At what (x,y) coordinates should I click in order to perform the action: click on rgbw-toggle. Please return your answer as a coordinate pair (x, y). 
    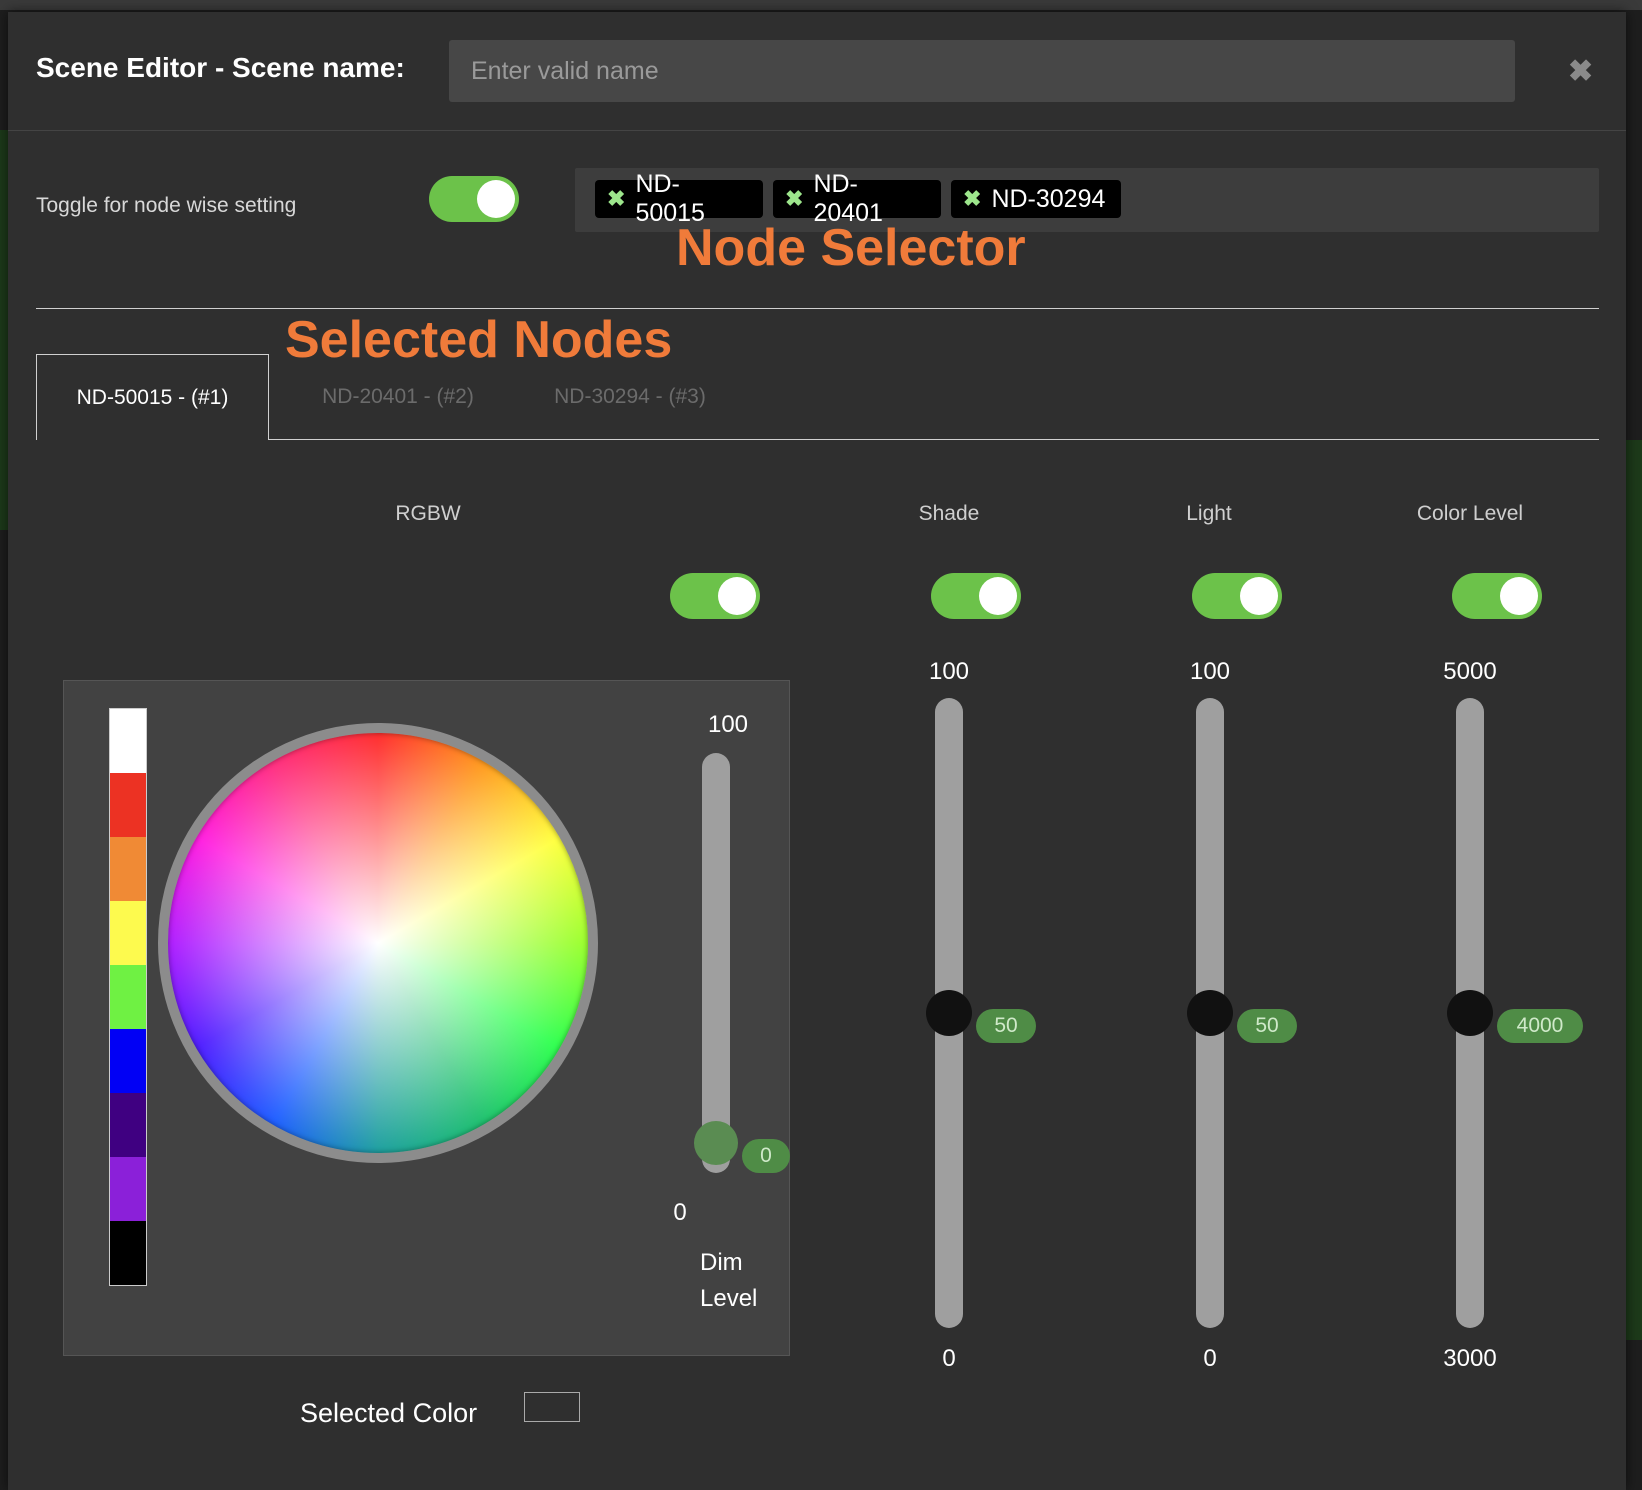
    Looking at the image, I should click on (715, 596).